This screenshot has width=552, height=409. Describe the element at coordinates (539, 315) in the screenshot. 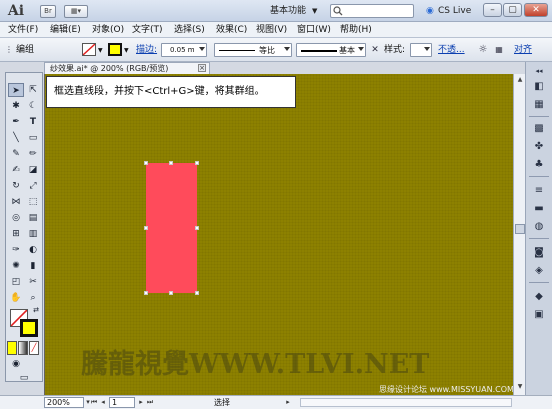

I see `artboards-panel-icon: ▣` at that location.